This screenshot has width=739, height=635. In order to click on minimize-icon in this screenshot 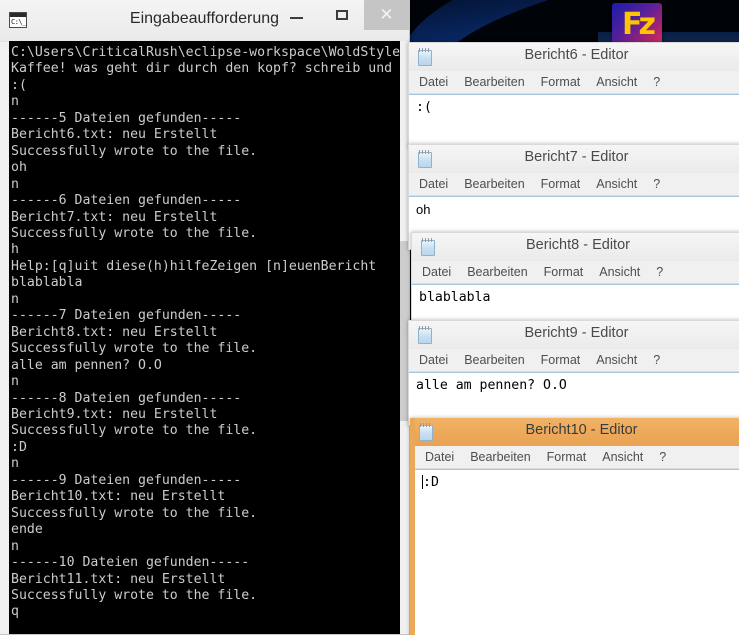, I will do `click(296, 18)`.